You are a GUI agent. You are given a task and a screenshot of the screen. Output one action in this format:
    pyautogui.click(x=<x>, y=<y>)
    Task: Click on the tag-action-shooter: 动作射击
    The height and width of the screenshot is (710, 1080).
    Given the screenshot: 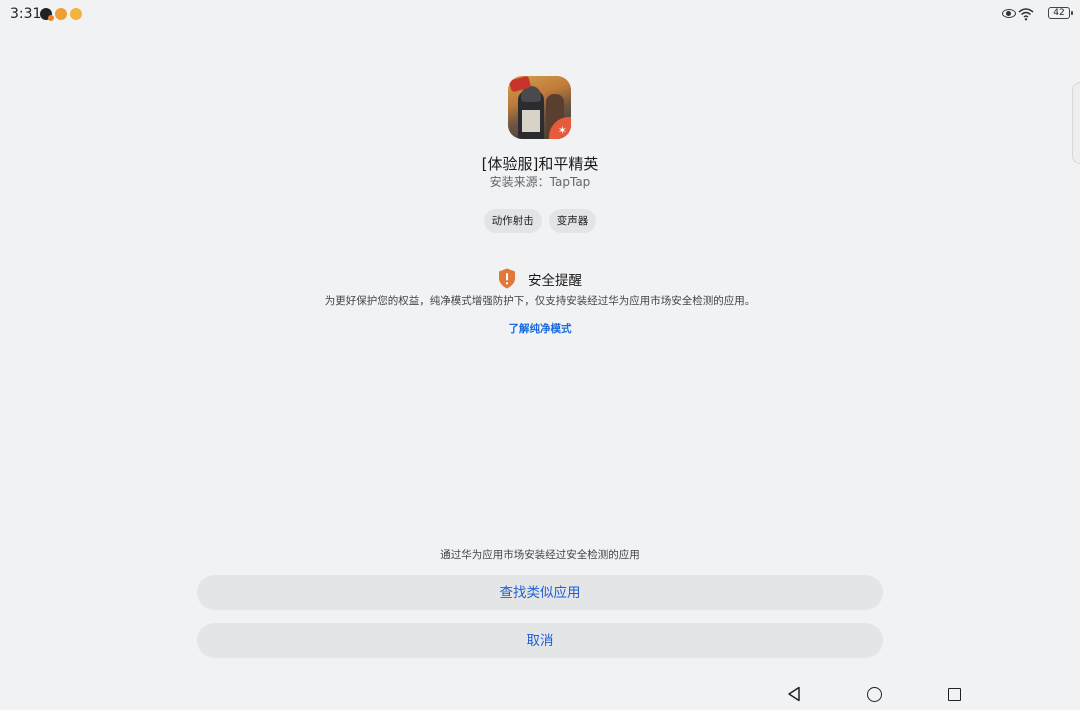 What is the action you would take?
    pyautogui.click(x=512, y=221)
    